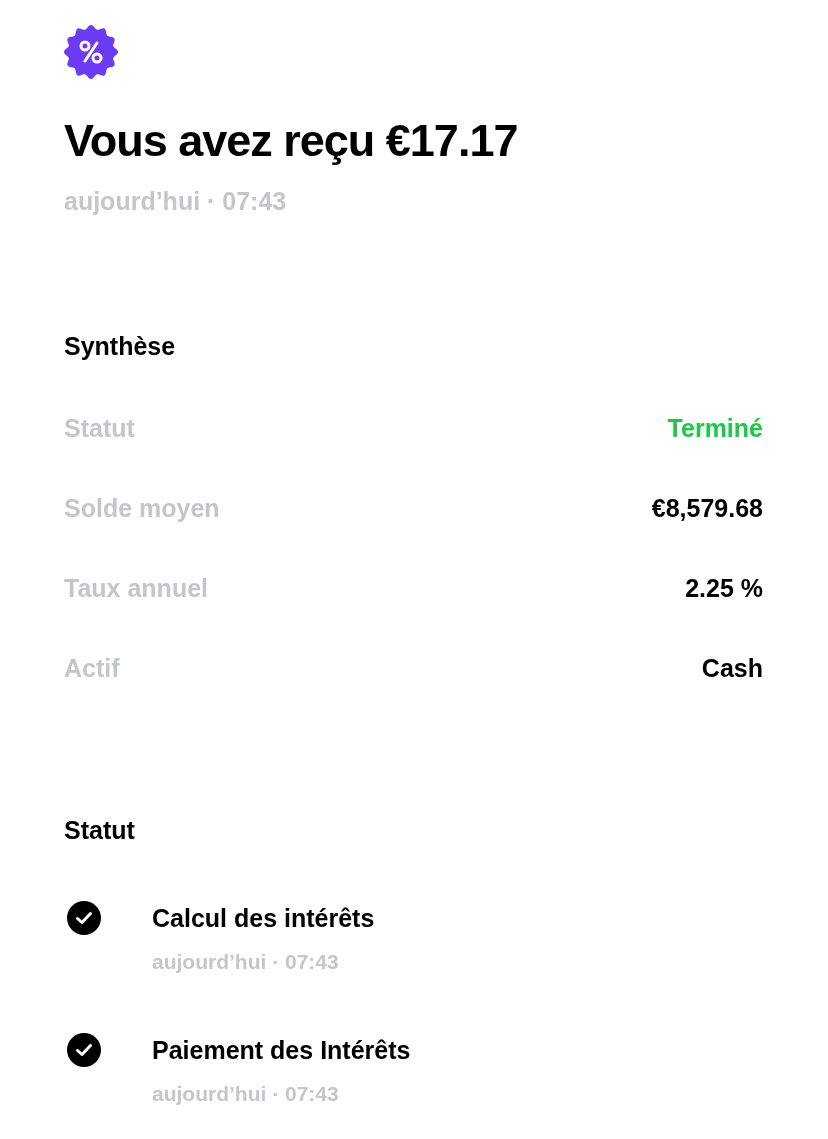 Image resolution: width=828 pixels, height=1139 pixels. I want to click on section-heading: Statut, so click(99, 830).